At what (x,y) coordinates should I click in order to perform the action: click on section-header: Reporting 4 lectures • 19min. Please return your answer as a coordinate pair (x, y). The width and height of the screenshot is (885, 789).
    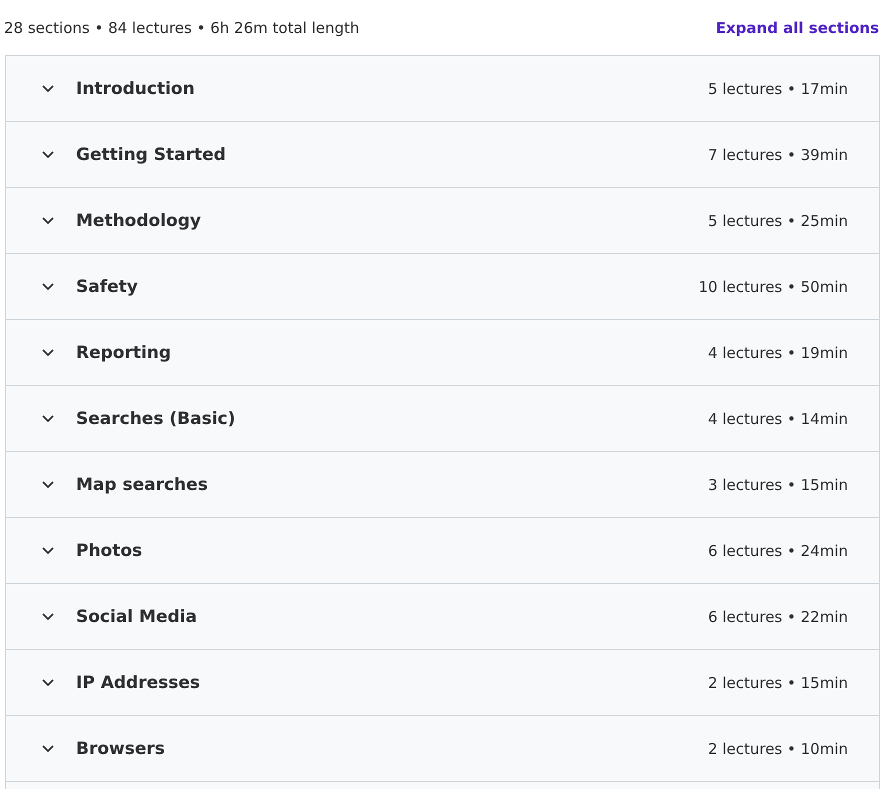
    Looking at the image, I should click on (442, 353).